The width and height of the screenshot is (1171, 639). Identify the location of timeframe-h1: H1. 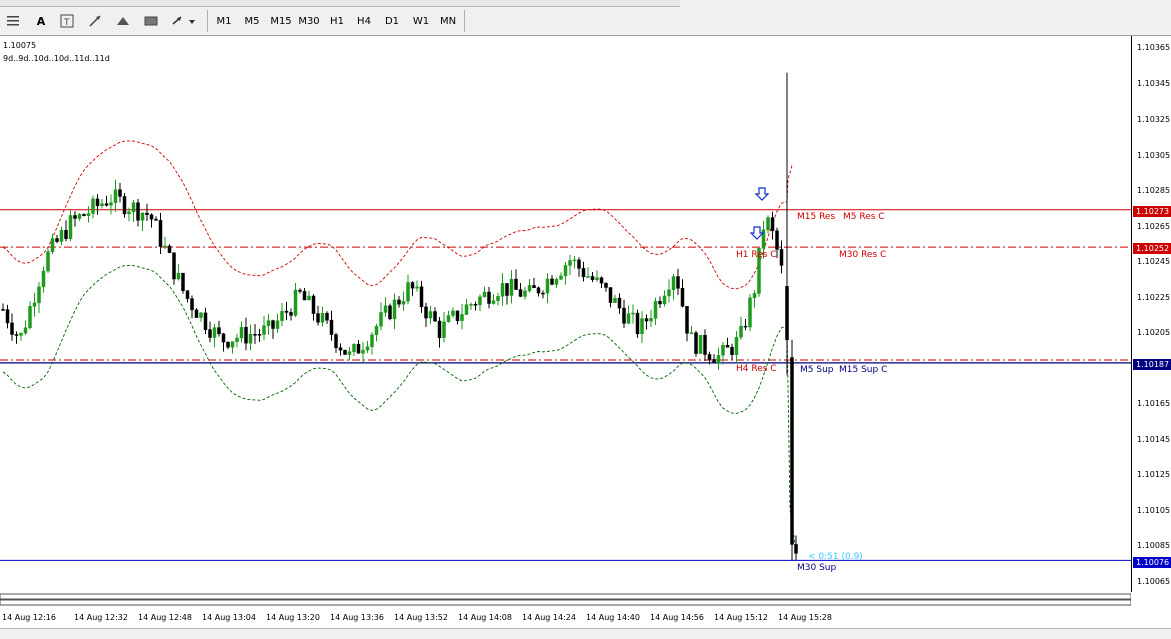
(337, 21).